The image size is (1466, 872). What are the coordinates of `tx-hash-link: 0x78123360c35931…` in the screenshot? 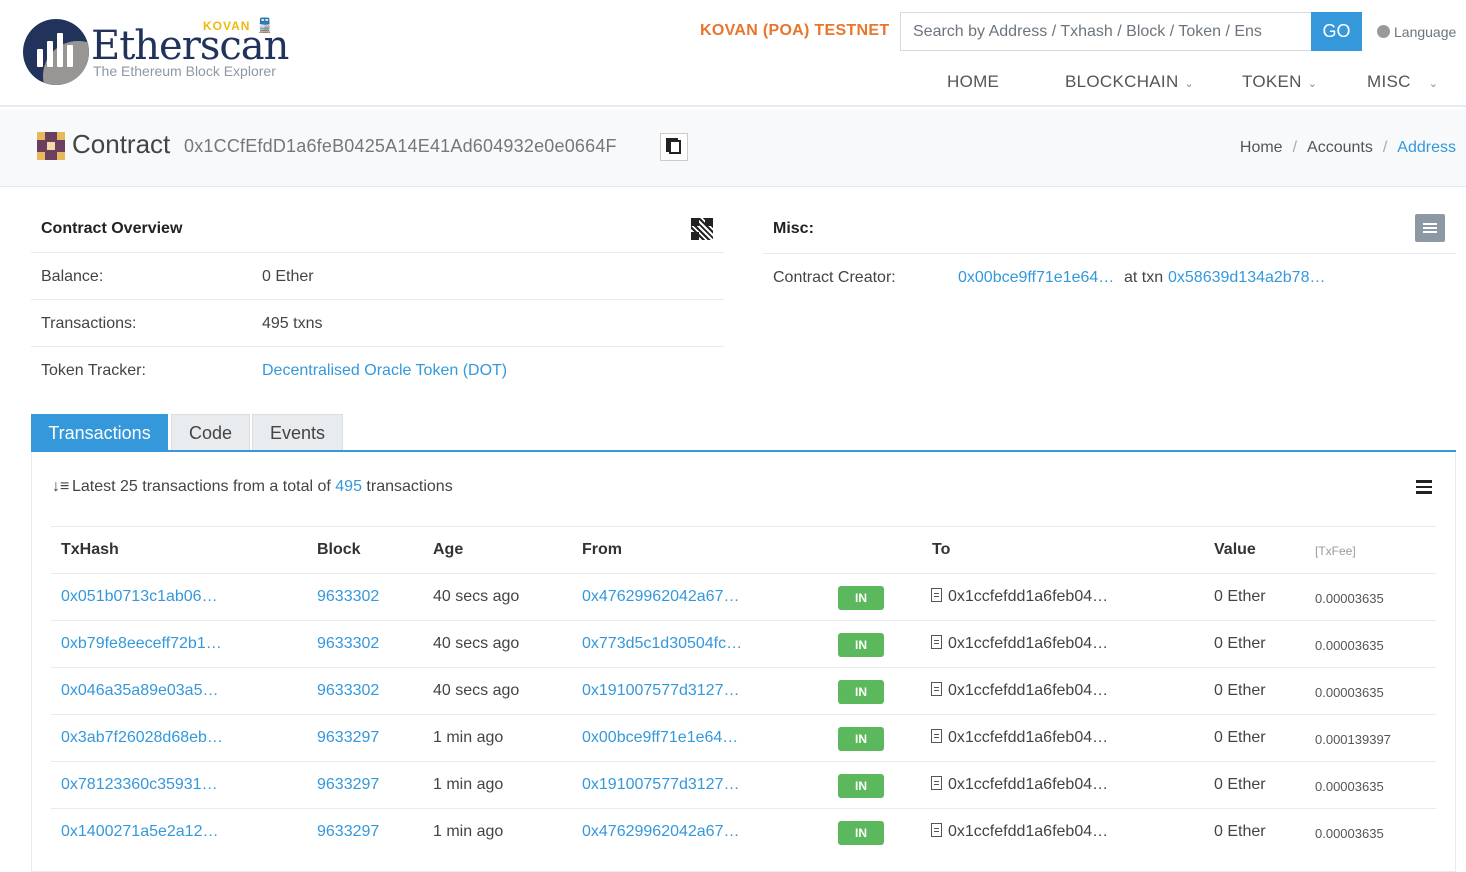 It's located at (139, 785).